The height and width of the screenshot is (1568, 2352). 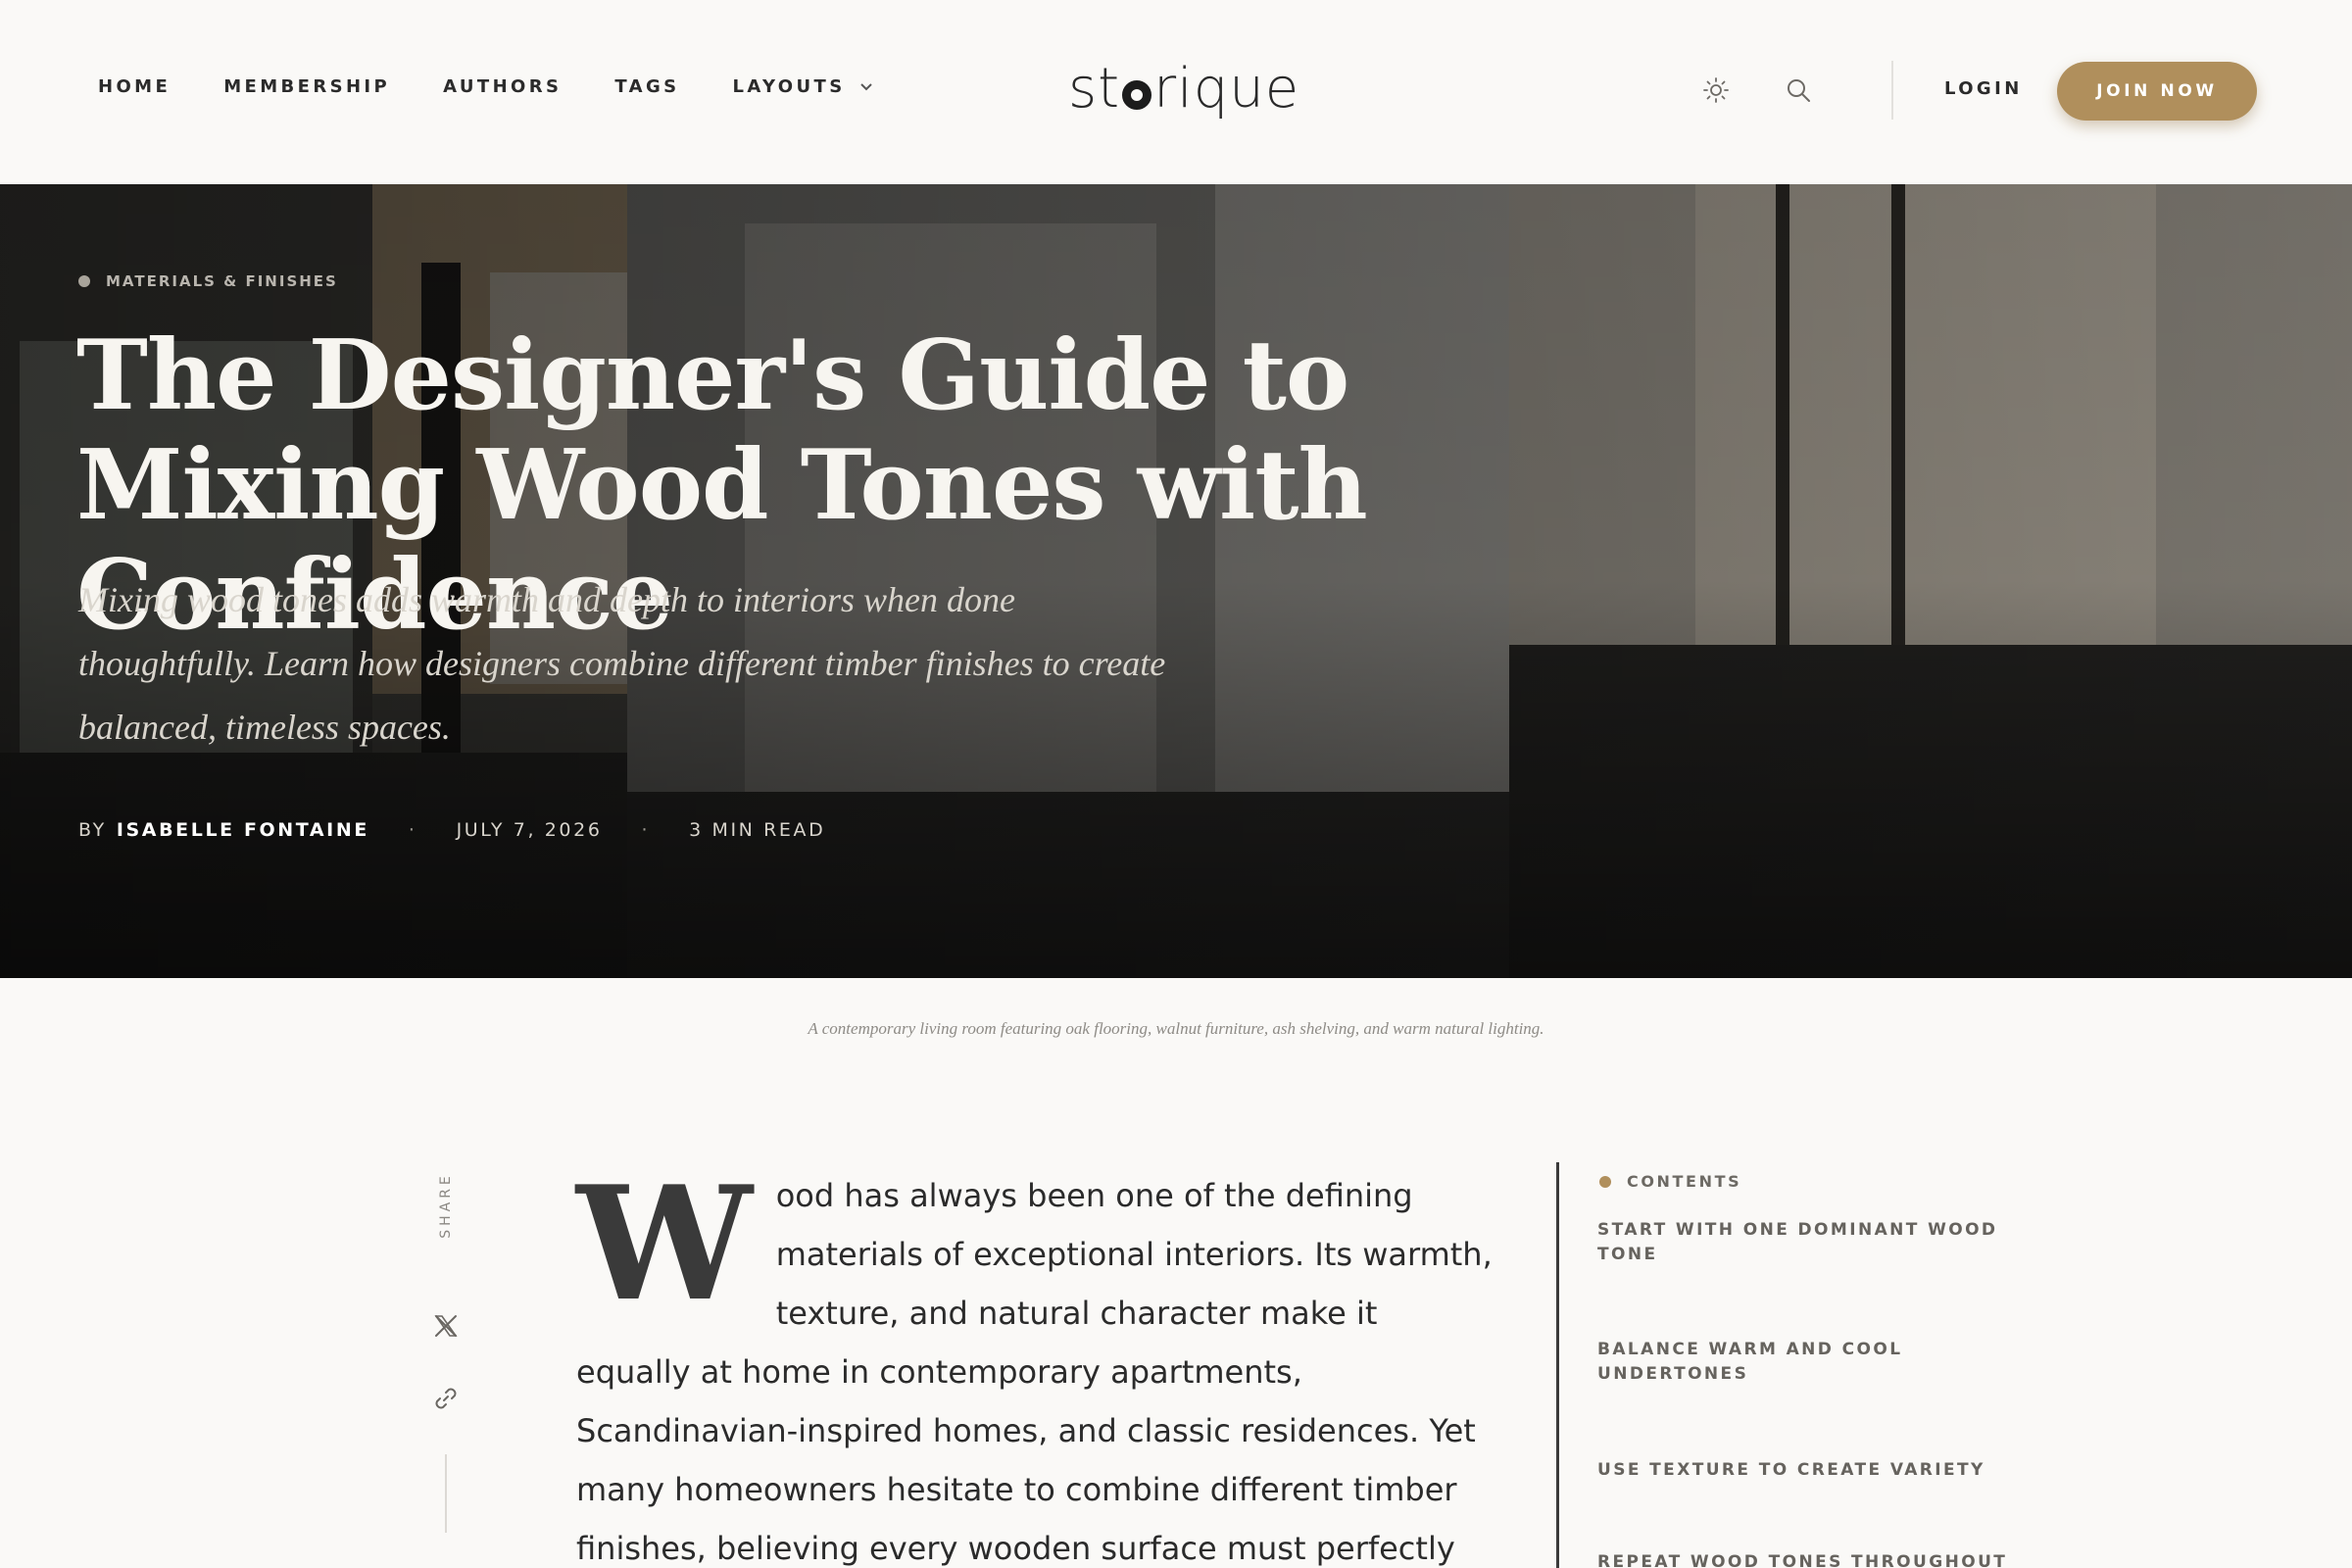 What do you see at coordinates (1557, 1365) in the screenshot?
I see `content-divider` at bounding box center [1557, 1365].